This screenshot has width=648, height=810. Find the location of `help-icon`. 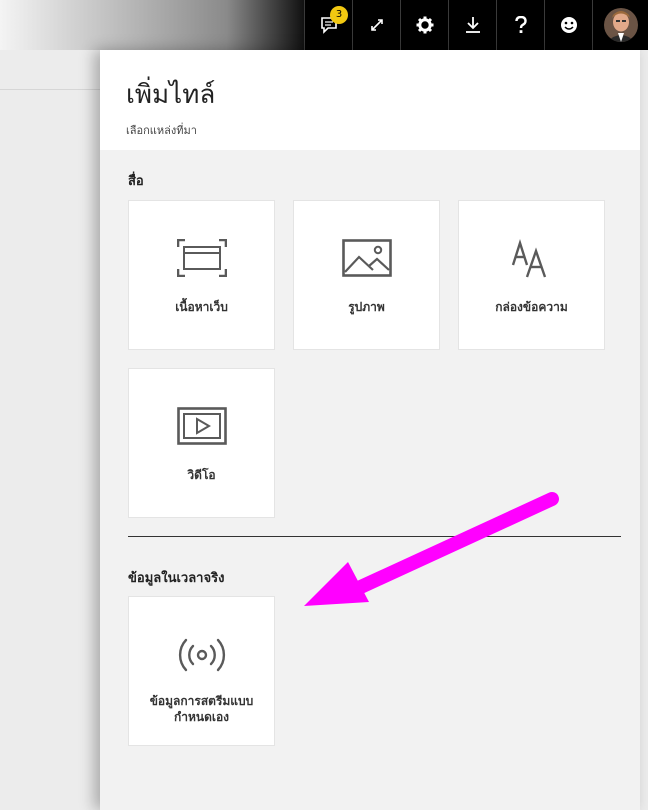

help-icon is located at coordinates (520, 24).